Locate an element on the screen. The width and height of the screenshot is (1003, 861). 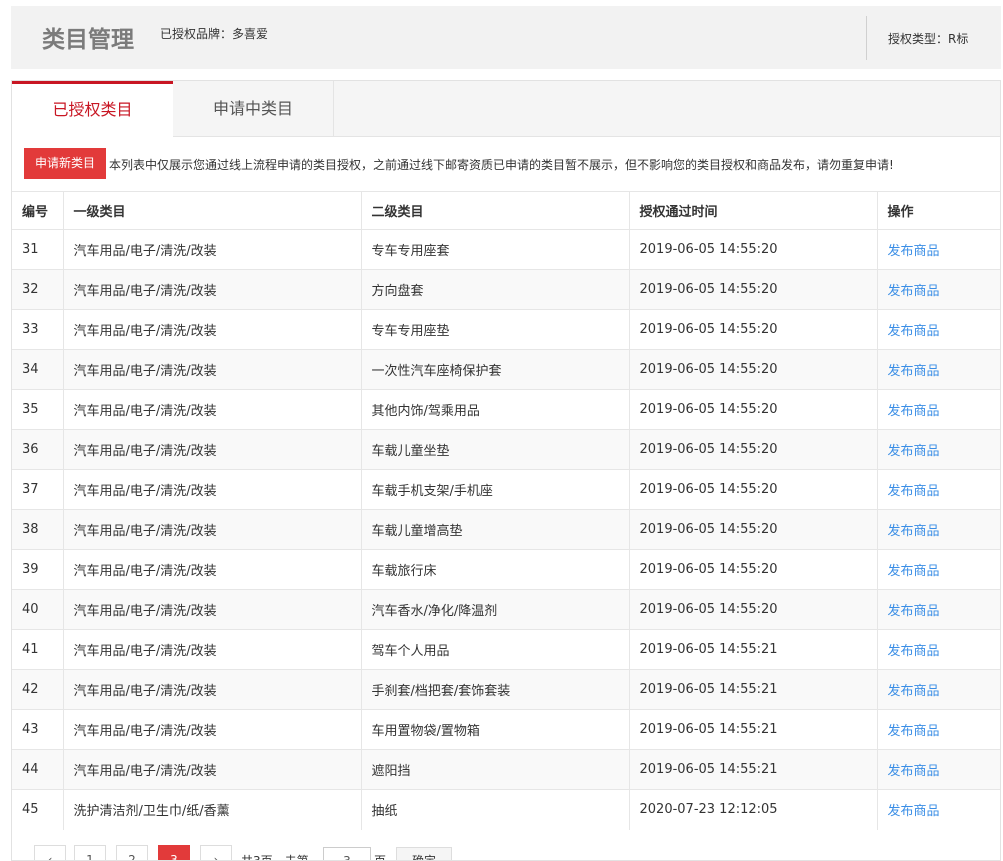
prev-page-button: ‹ is located at coordinates (50, 852).